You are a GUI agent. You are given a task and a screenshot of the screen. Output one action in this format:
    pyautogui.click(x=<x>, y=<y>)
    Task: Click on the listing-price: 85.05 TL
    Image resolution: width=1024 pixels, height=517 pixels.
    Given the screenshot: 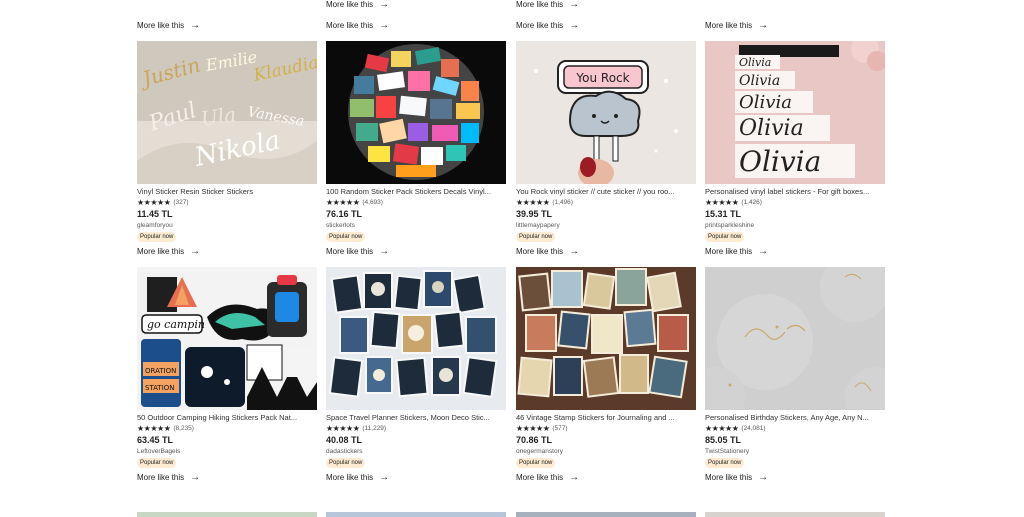 What is the action you would take?
    pyautogui.click(x=723, y=440)
    